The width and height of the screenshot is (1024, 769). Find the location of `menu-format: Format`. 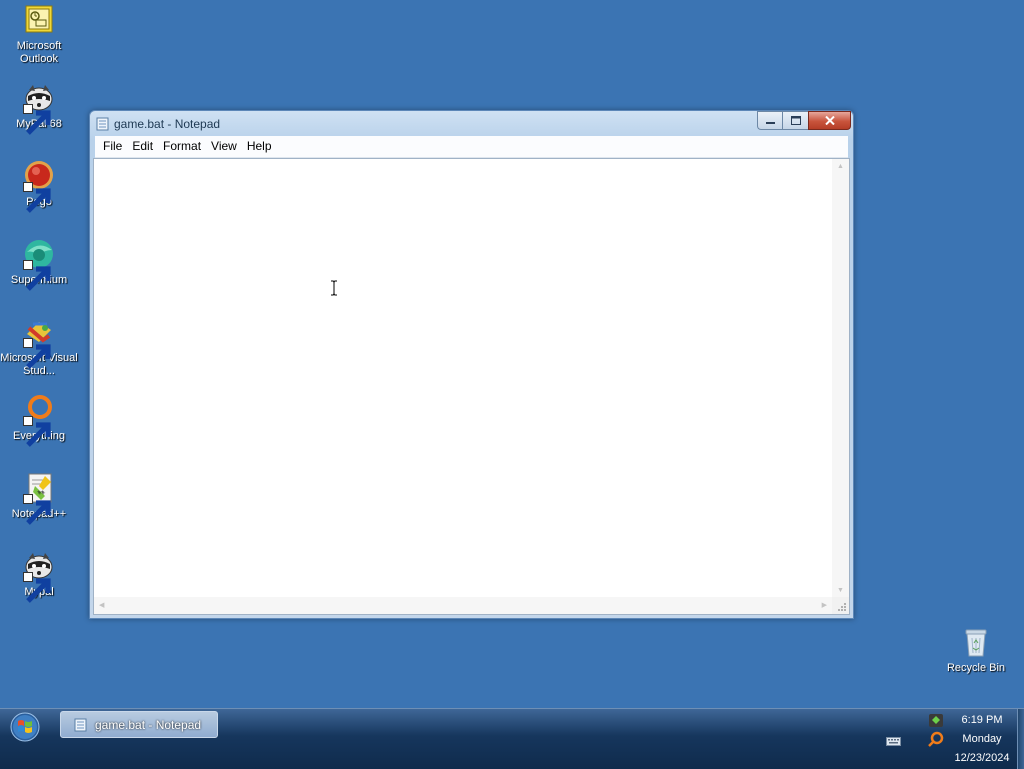

menu-format: Format is located at coordinates (182, 146).